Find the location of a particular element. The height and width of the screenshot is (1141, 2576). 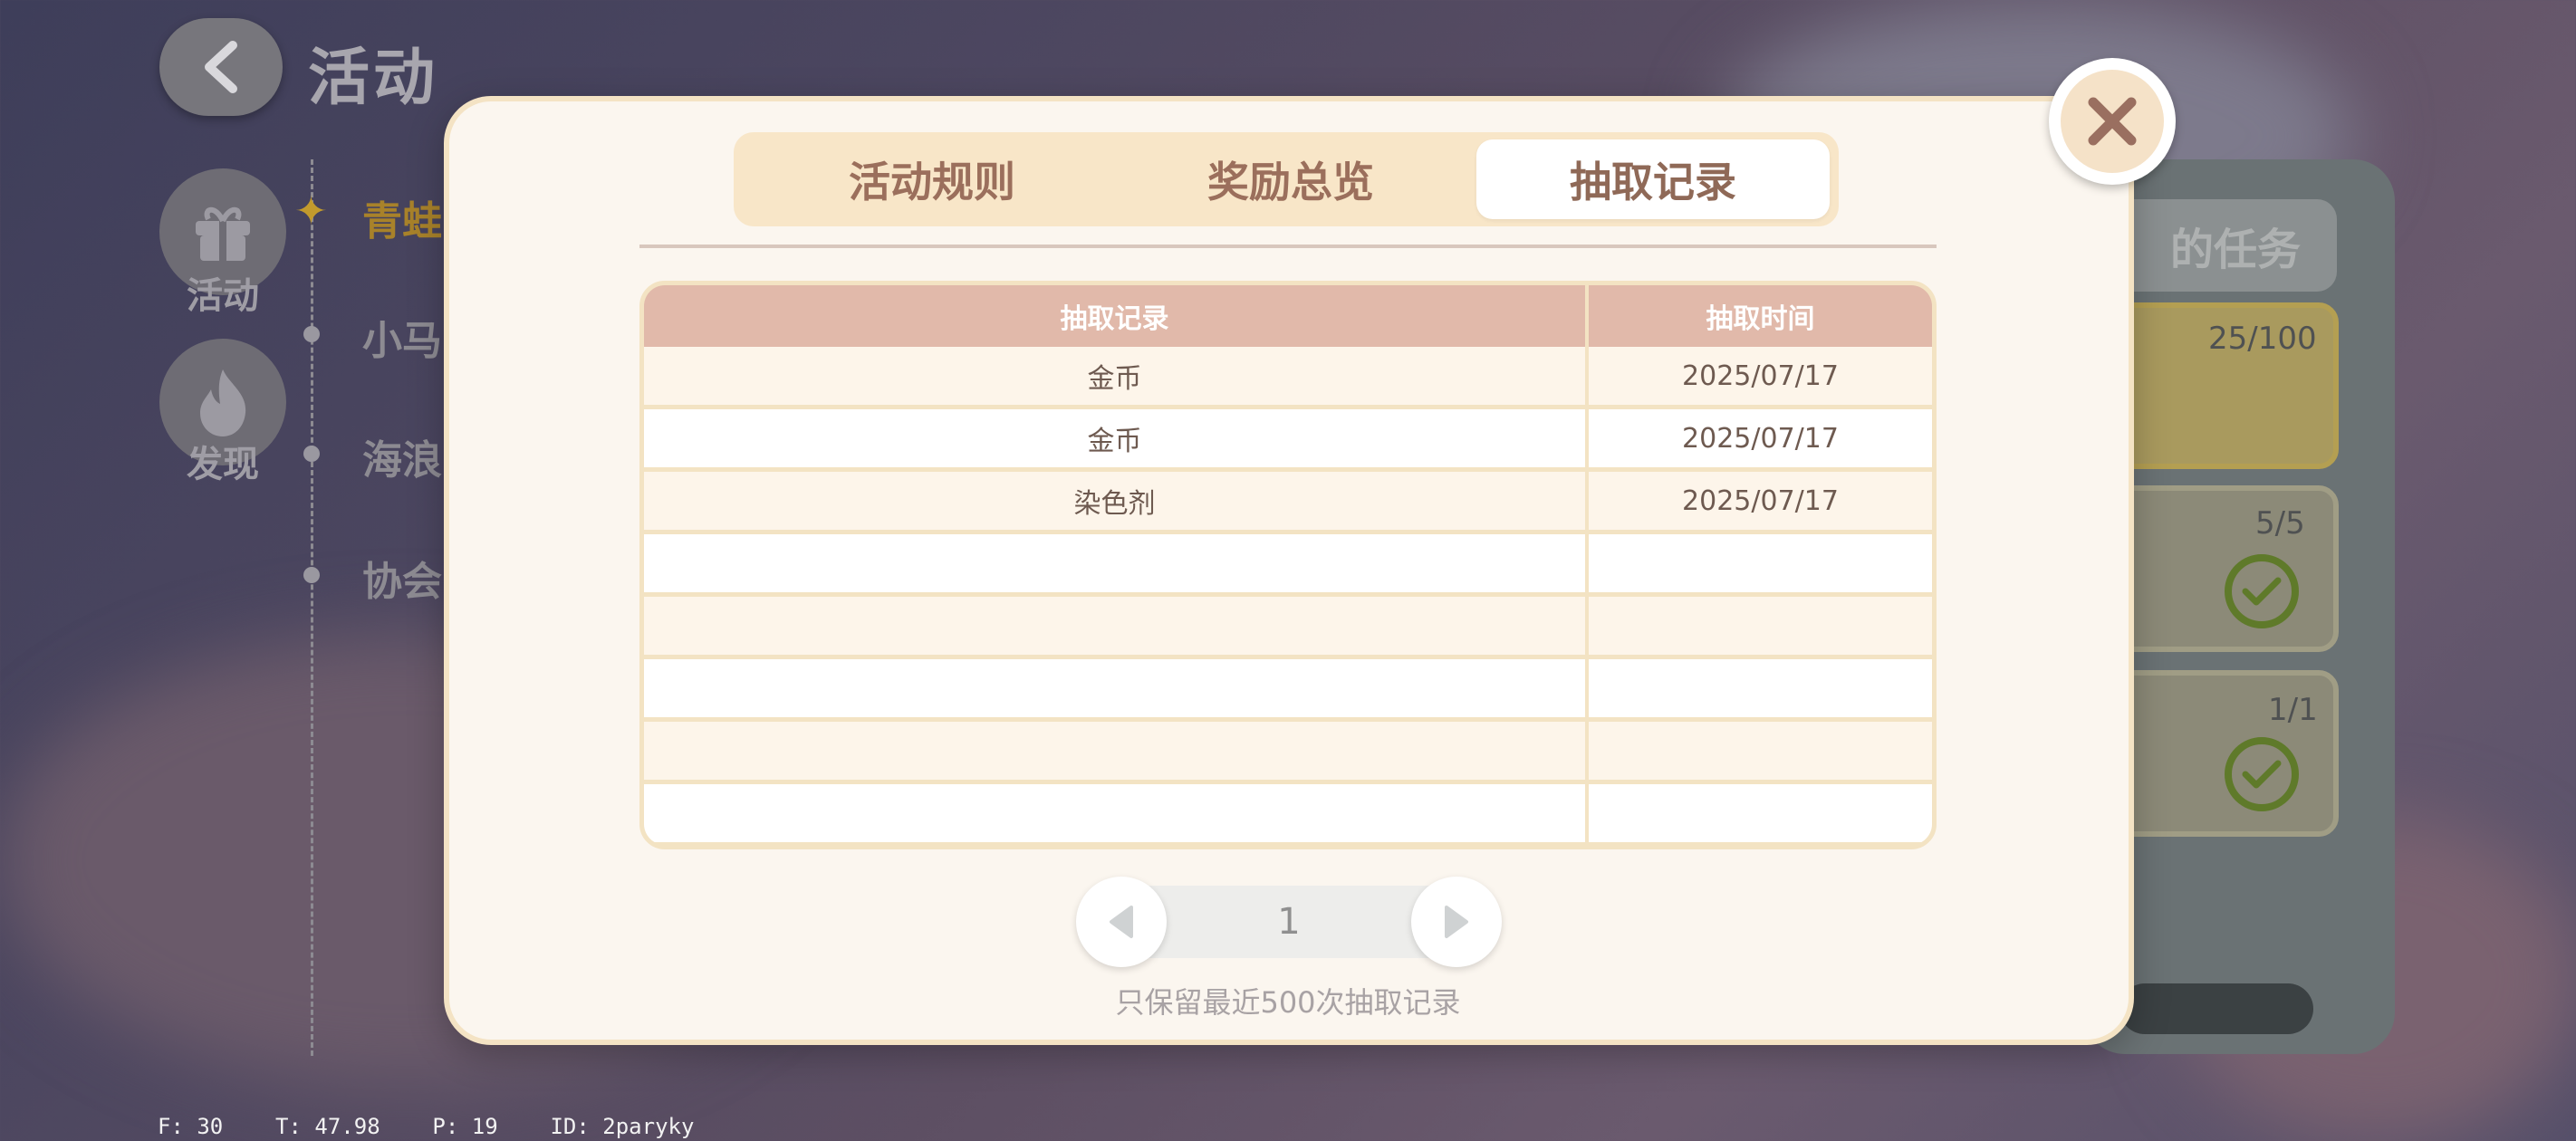

prev-page-button is located at coordinates (1121, 922).